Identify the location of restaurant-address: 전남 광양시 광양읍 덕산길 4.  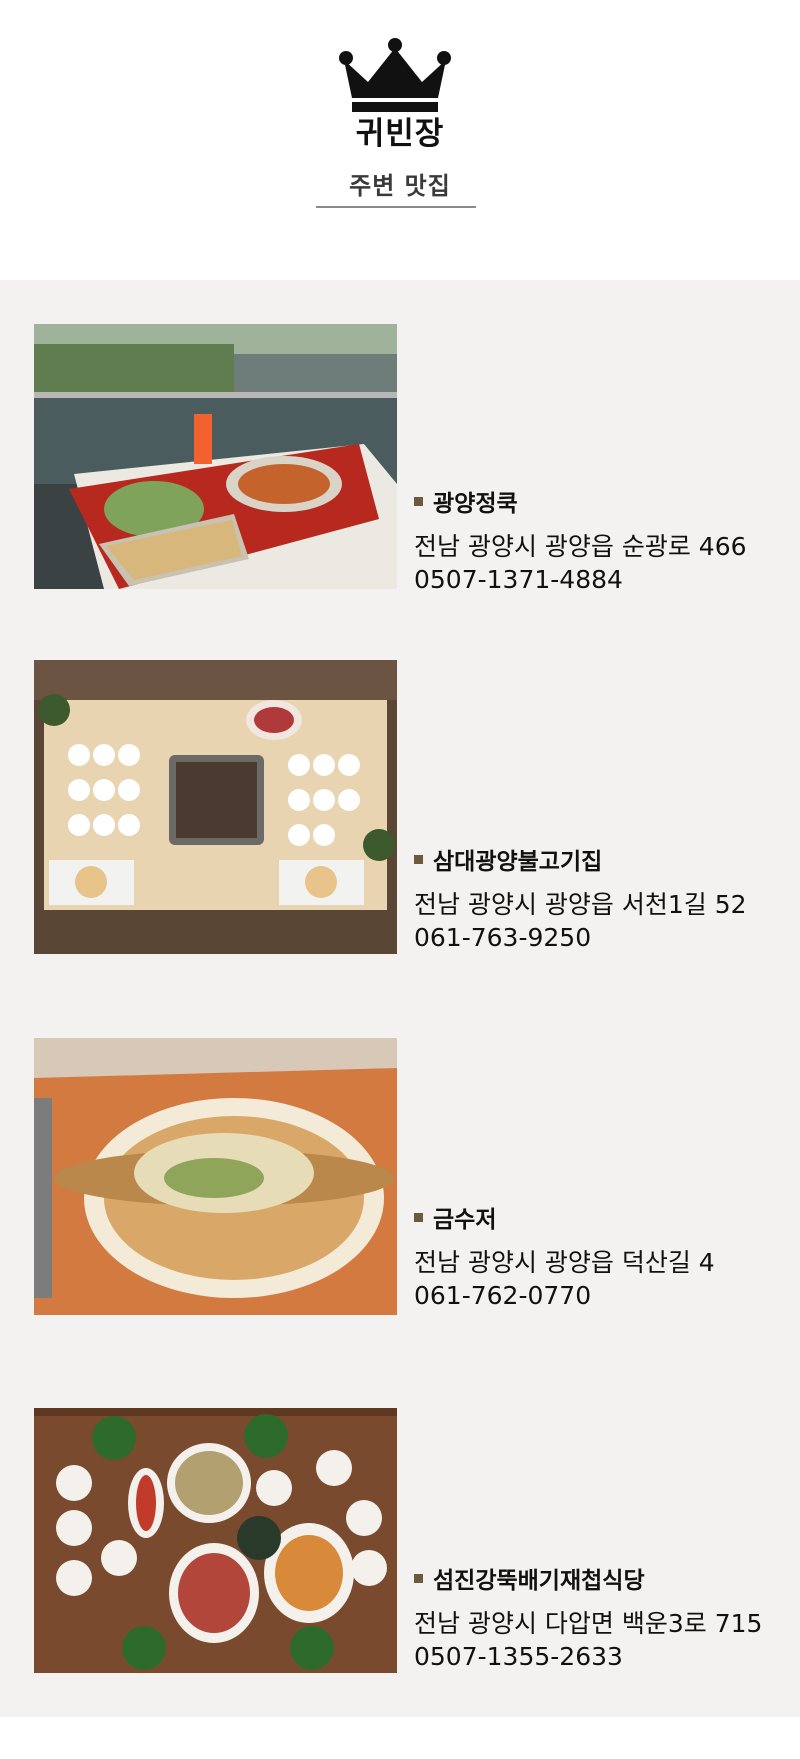
(564, 1262).